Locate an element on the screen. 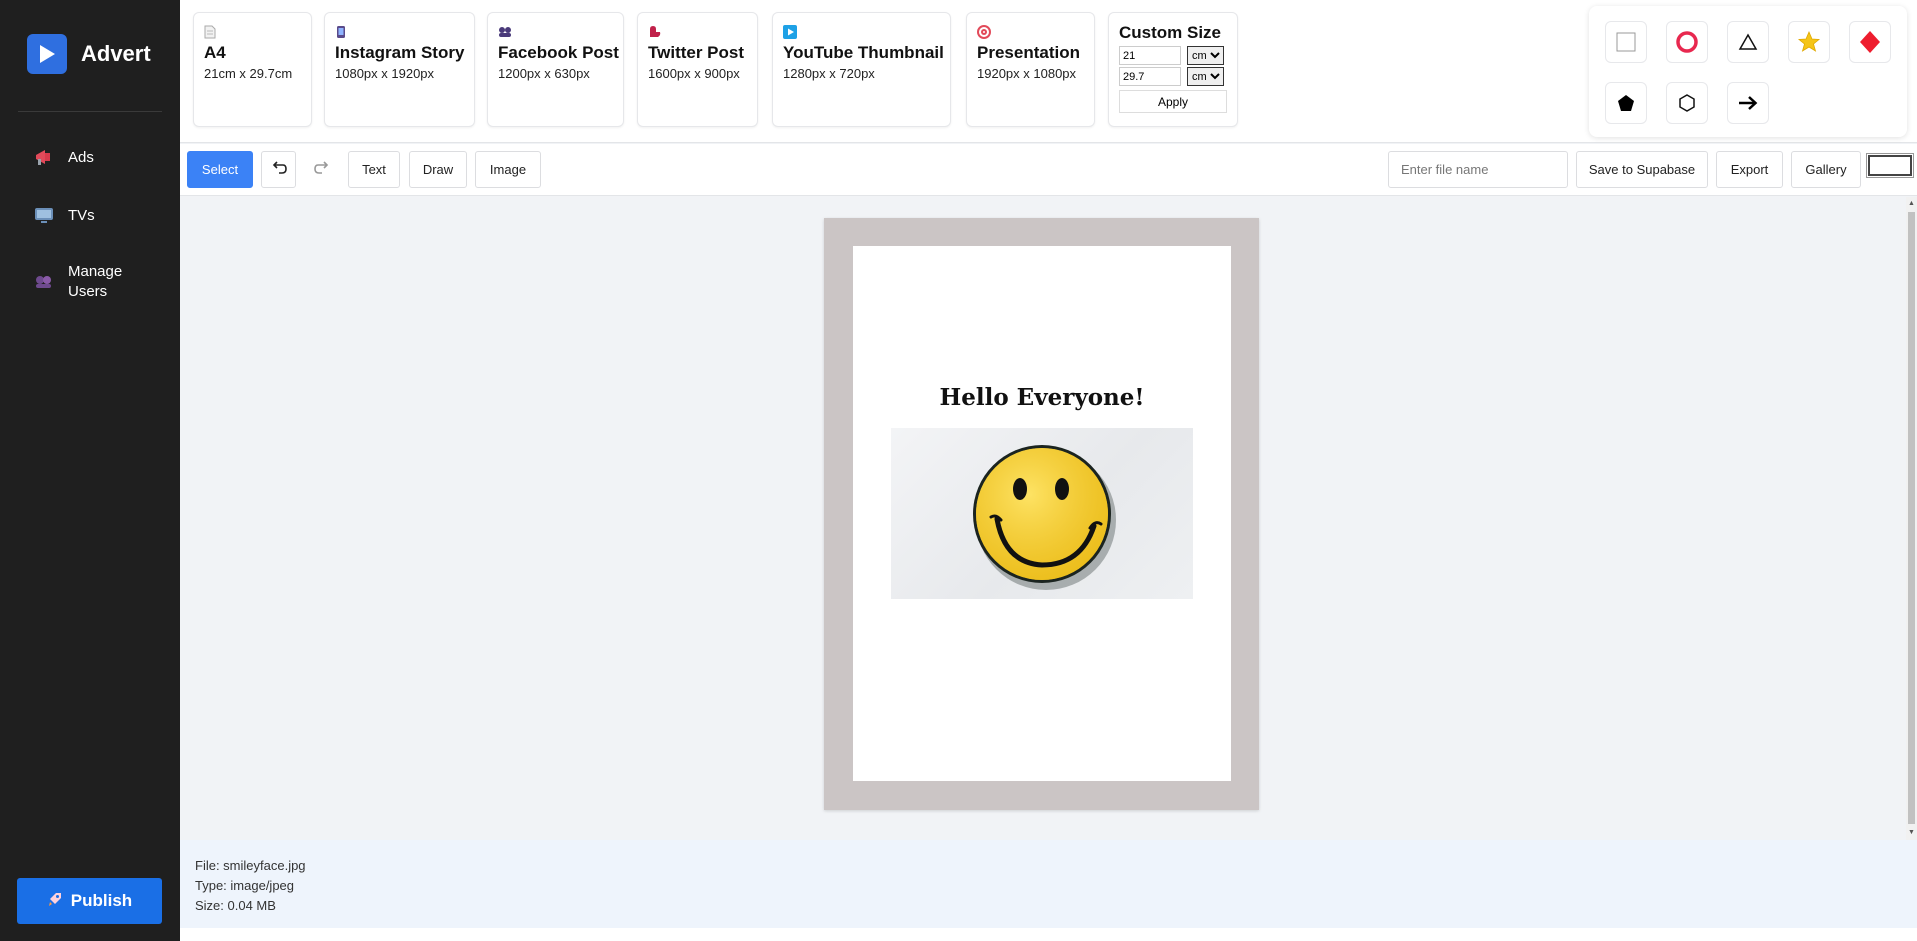 The width and height of the screenshot is (1917, 941). sidebar-divider is located at coordinates (90, 111).